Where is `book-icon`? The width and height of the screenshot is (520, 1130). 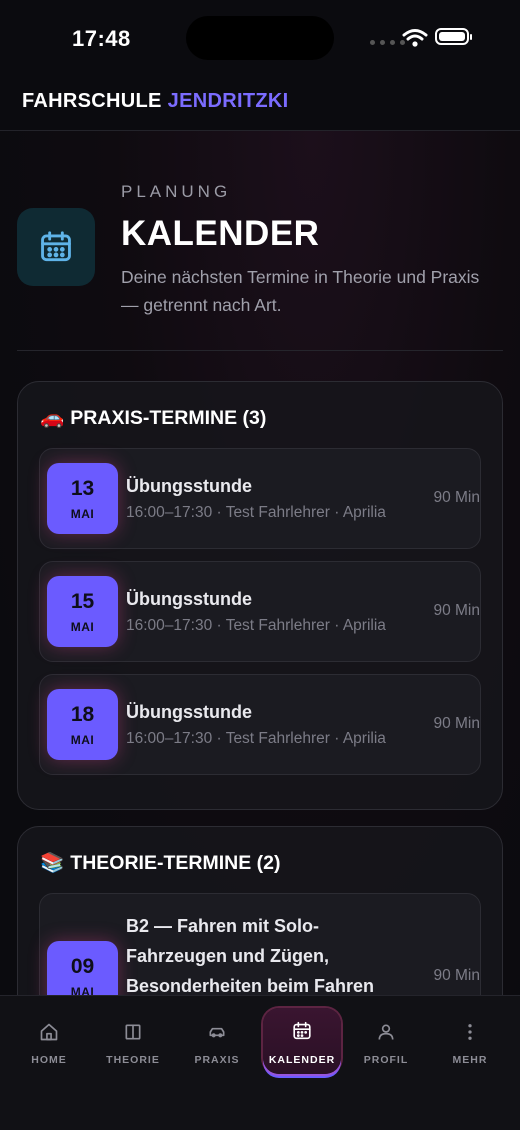
book-icon is located at coordinates (133, 1032).